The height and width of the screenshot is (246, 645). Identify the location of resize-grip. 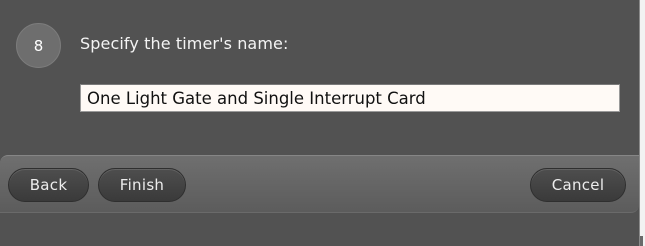
(641, 241).